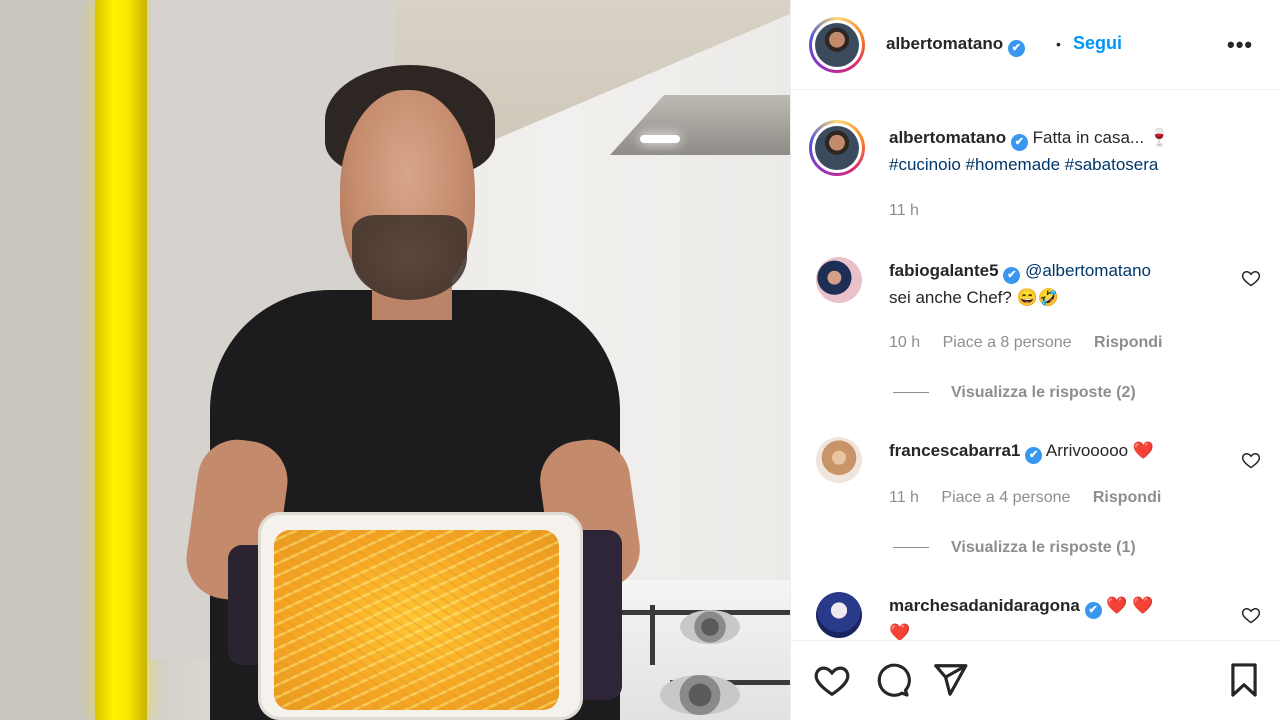 This screenshot has height=720, width=1280. What do you see at coordinates (1005, 497) in the screenshot?
I see `comment-likes-count: Piace a 4 persone` at bounding box center [1005, 497].